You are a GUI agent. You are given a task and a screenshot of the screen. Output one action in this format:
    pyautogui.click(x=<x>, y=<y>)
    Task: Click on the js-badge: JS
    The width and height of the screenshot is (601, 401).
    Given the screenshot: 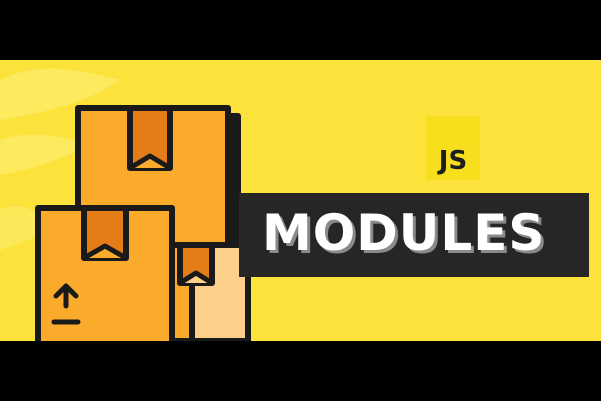 What is the action you would take?
    pyautogui.click(x=453, y=148)
    